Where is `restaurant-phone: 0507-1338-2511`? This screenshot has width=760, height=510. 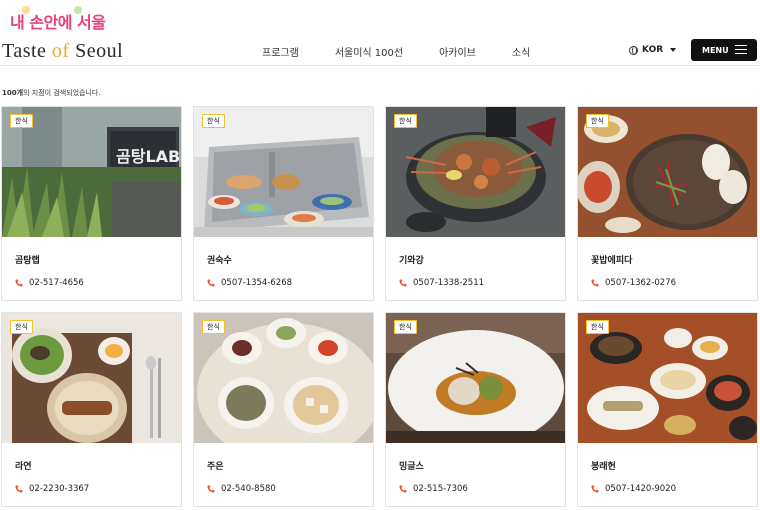 restaurant-phone: 0507-1338-2511 is located at coordinates (441, 283).